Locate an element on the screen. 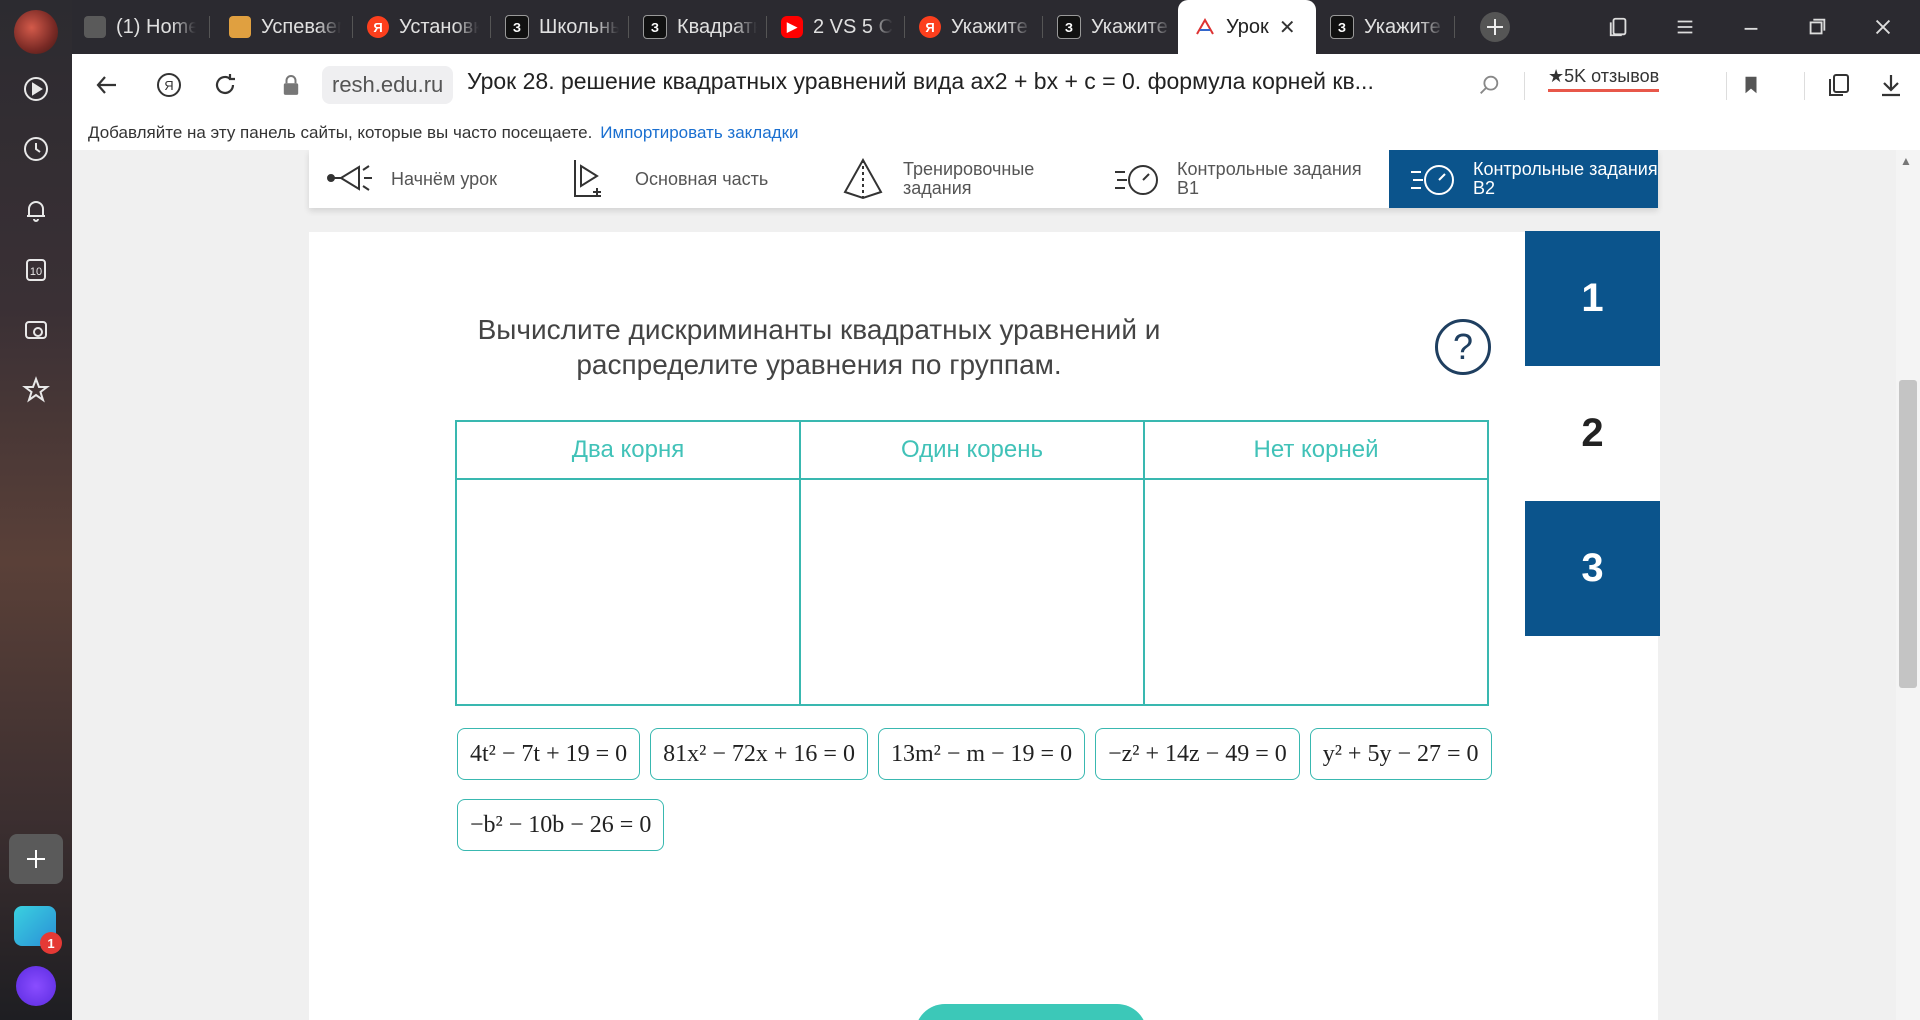 This screenshot has width=1920, height=1020. domain-chip: resh.edu.ru is located at coordinates (388, 85).